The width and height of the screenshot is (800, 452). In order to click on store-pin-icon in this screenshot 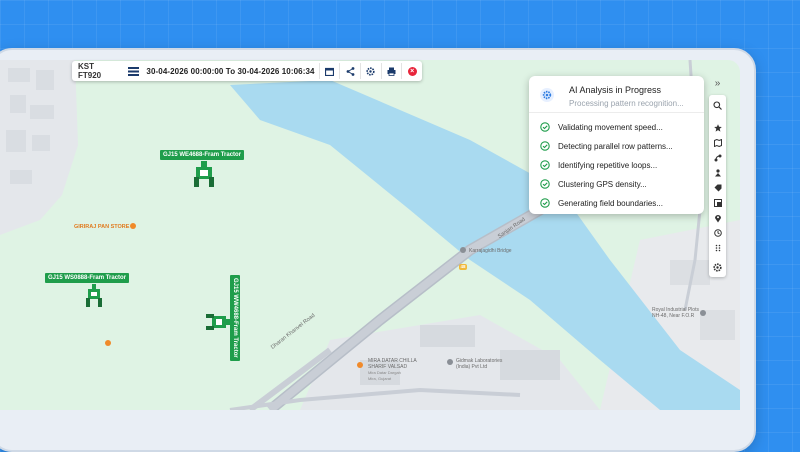, I will do `click(133, 226)`.